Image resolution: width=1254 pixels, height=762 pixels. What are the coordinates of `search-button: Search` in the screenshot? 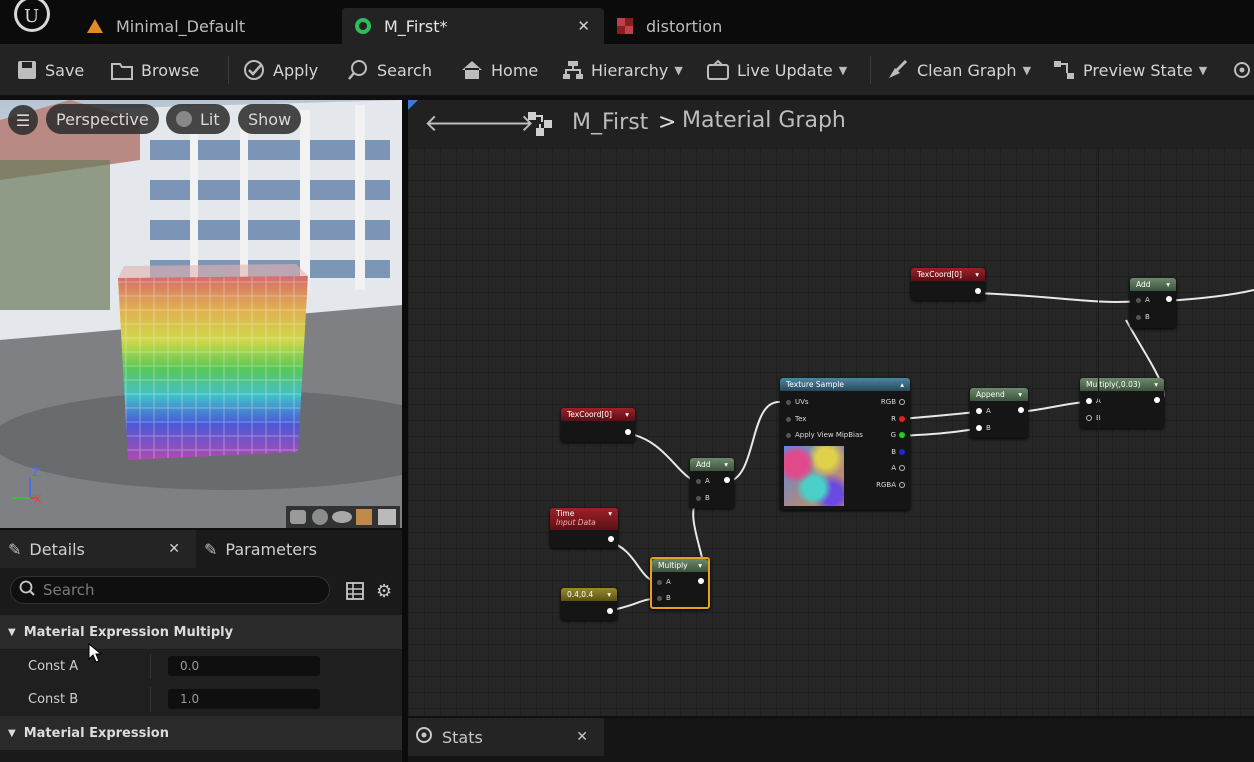 It's located at (389, 70).